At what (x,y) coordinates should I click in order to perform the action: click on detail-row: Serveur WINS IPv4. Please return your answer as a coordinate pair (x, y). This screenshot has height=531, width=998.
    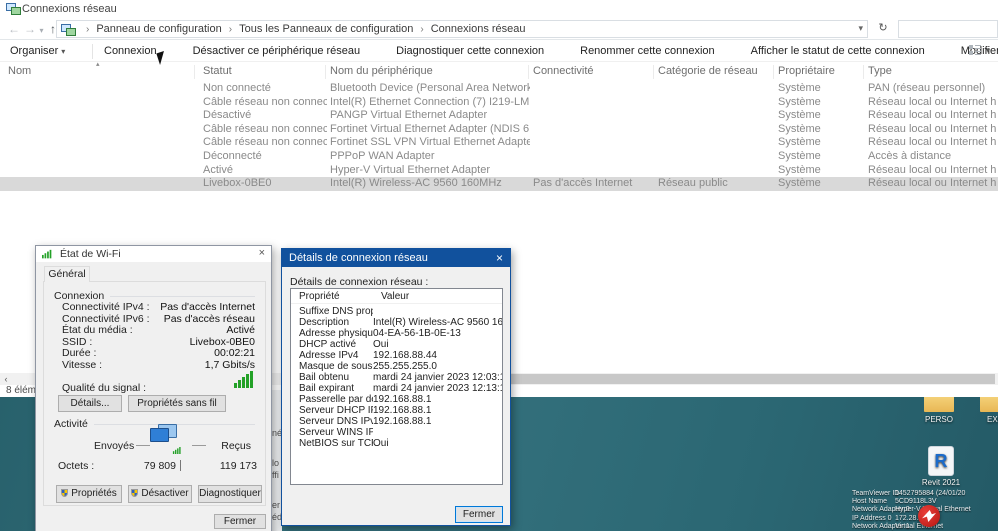
    Looking at the image, I should click on (396, 432).